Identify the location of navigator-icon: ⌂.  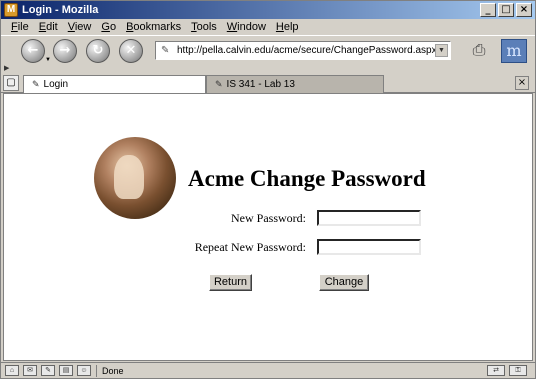
(12, 370).